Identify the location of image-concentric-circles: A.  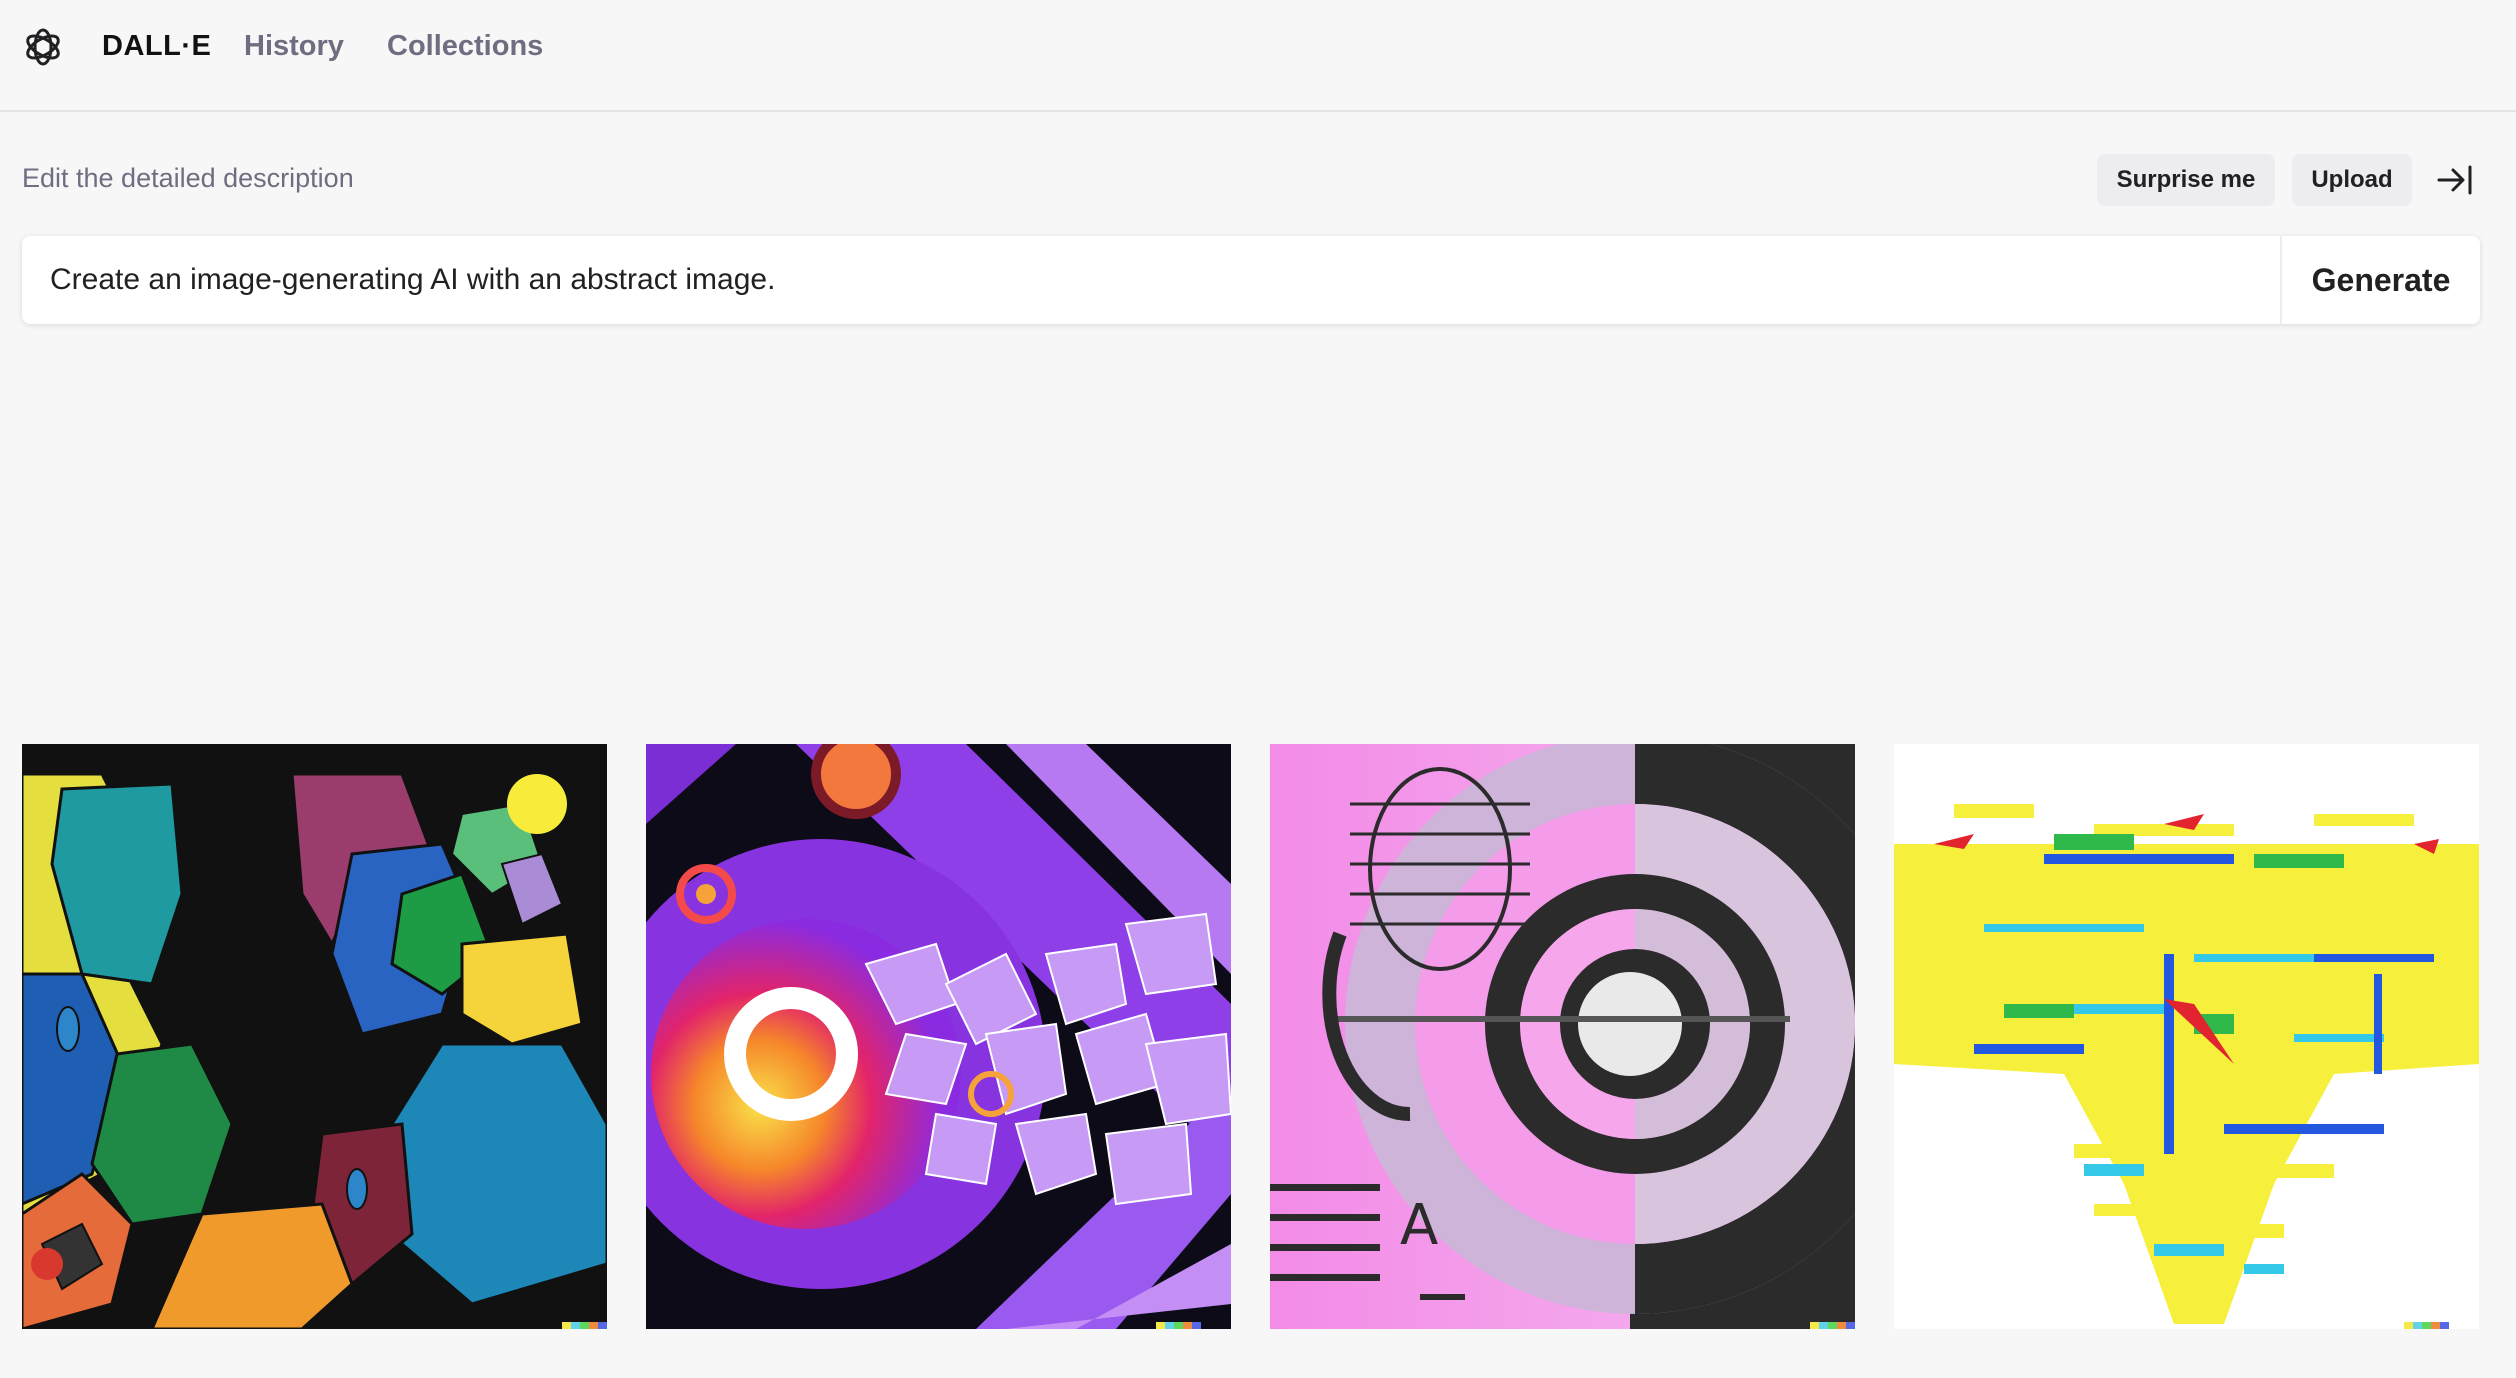
(1562, 1036).